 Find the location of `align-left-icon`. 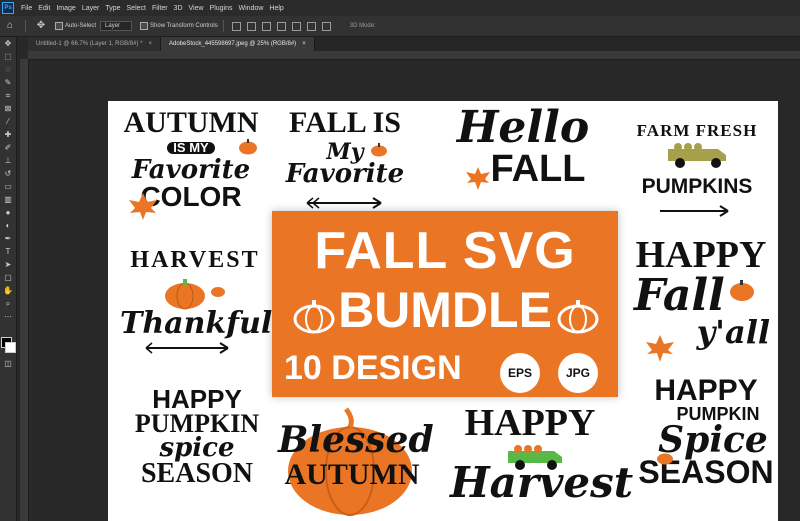

align-left-icon is located at coordinates (236, 26).